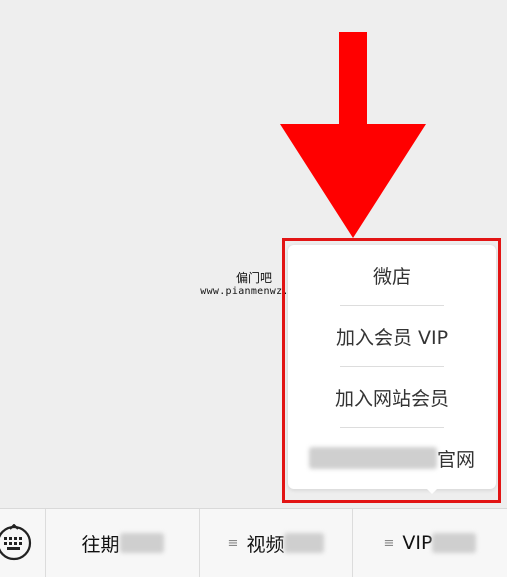 Image resolution: width=507 pixels, height=577 pixels. I want to click on red-arrow-icon, so click(353, 135).